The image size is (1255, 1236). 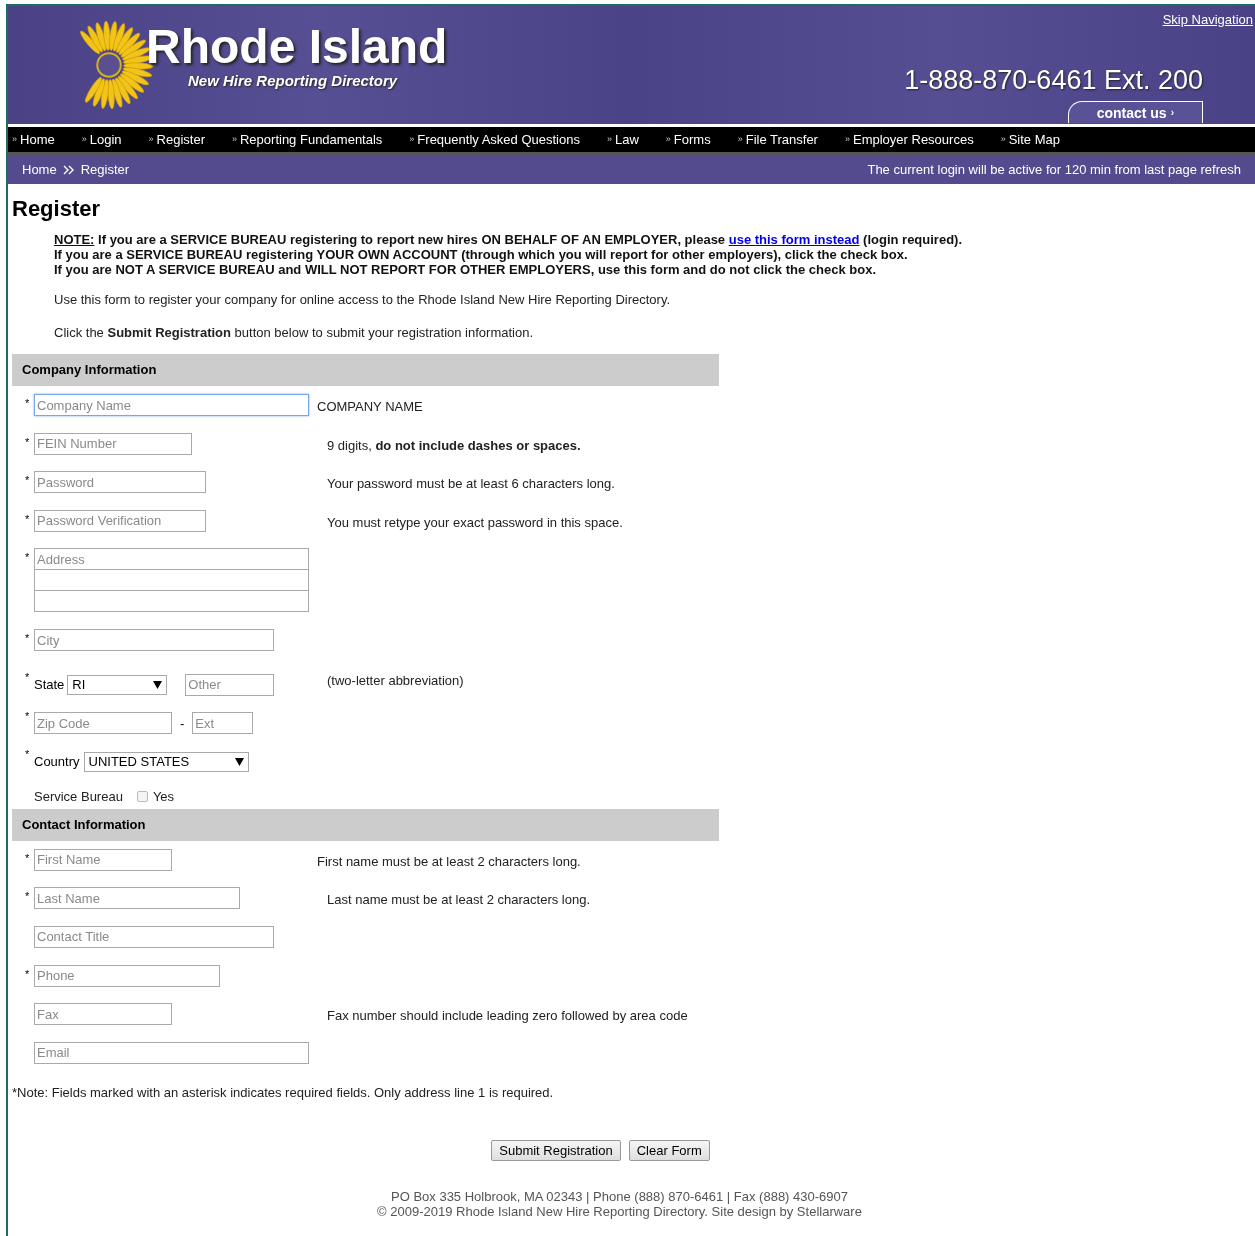 I want to click on field-hint: COMPANY NAME, so click(x=370, y=407).